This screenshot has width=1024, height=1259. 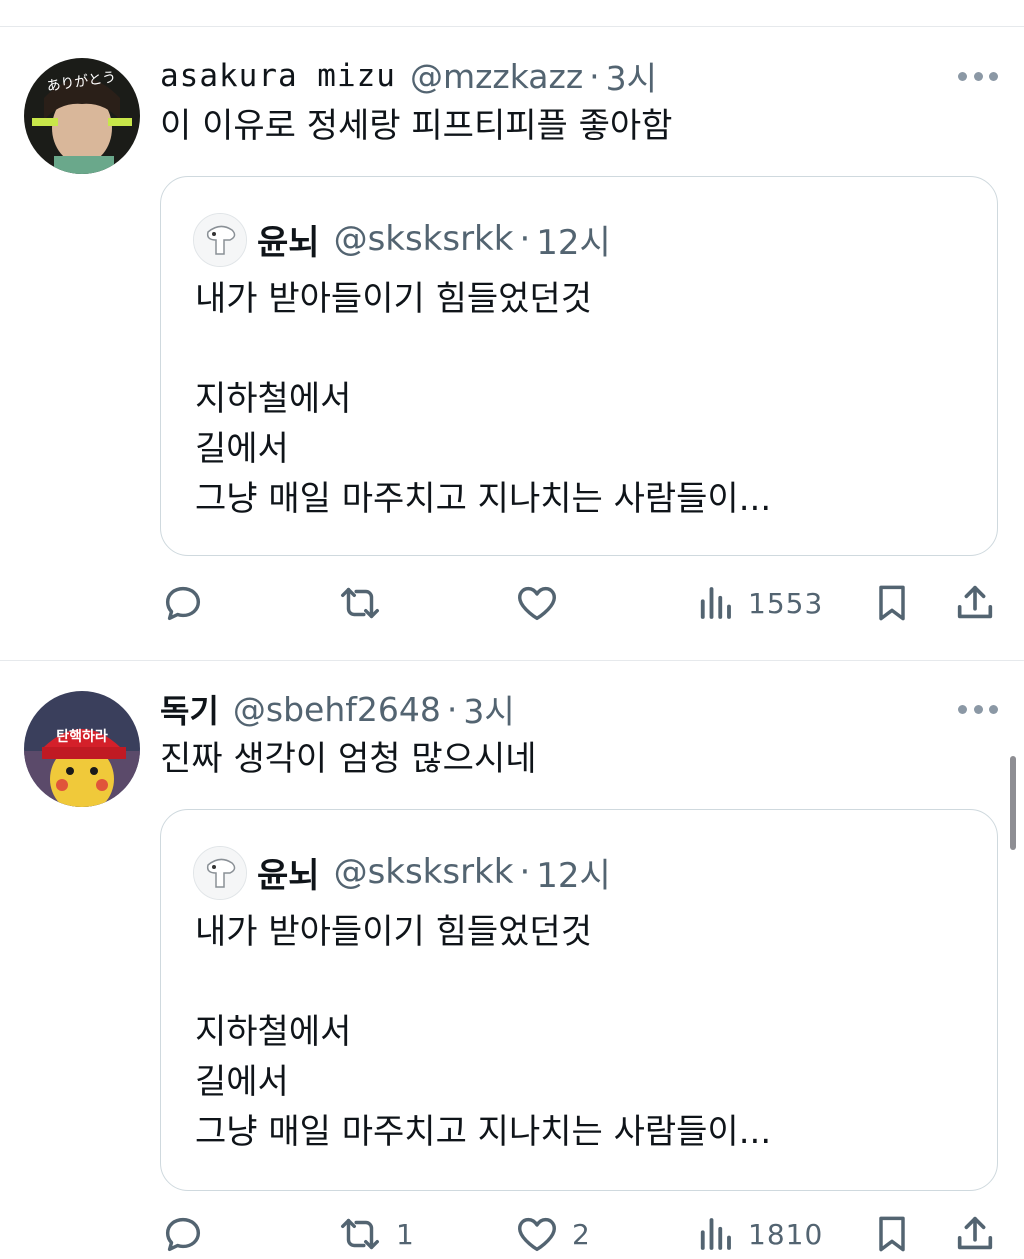 I want to click on views-button: 1553, so click(x=758, y=603).